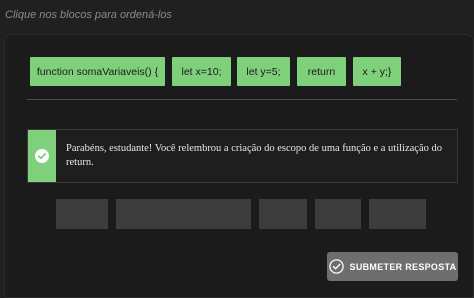 The width and height of the screenshot is (474, 298). What do you see at coordinates (242, 99) in the screenshot?
I see `divider` at bounding box center [242, 99].